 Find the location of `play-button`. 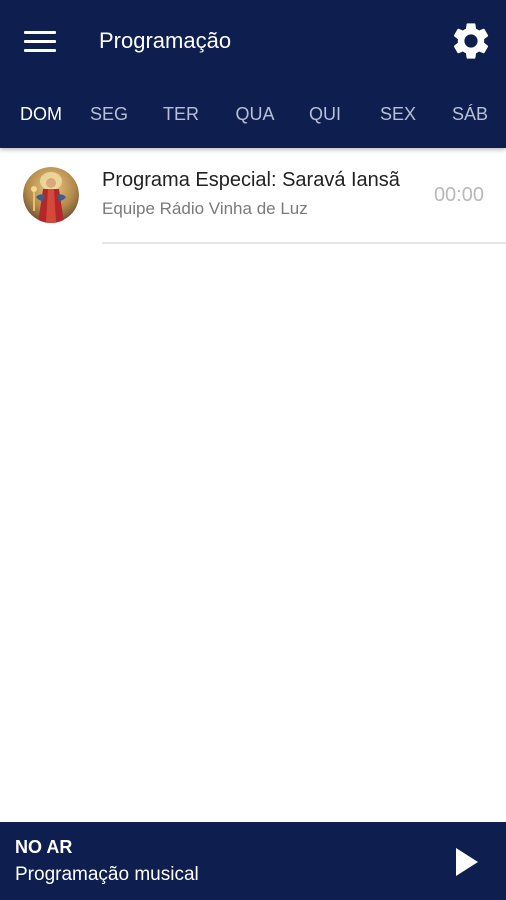

play-button is located at coordinates (466, 862).